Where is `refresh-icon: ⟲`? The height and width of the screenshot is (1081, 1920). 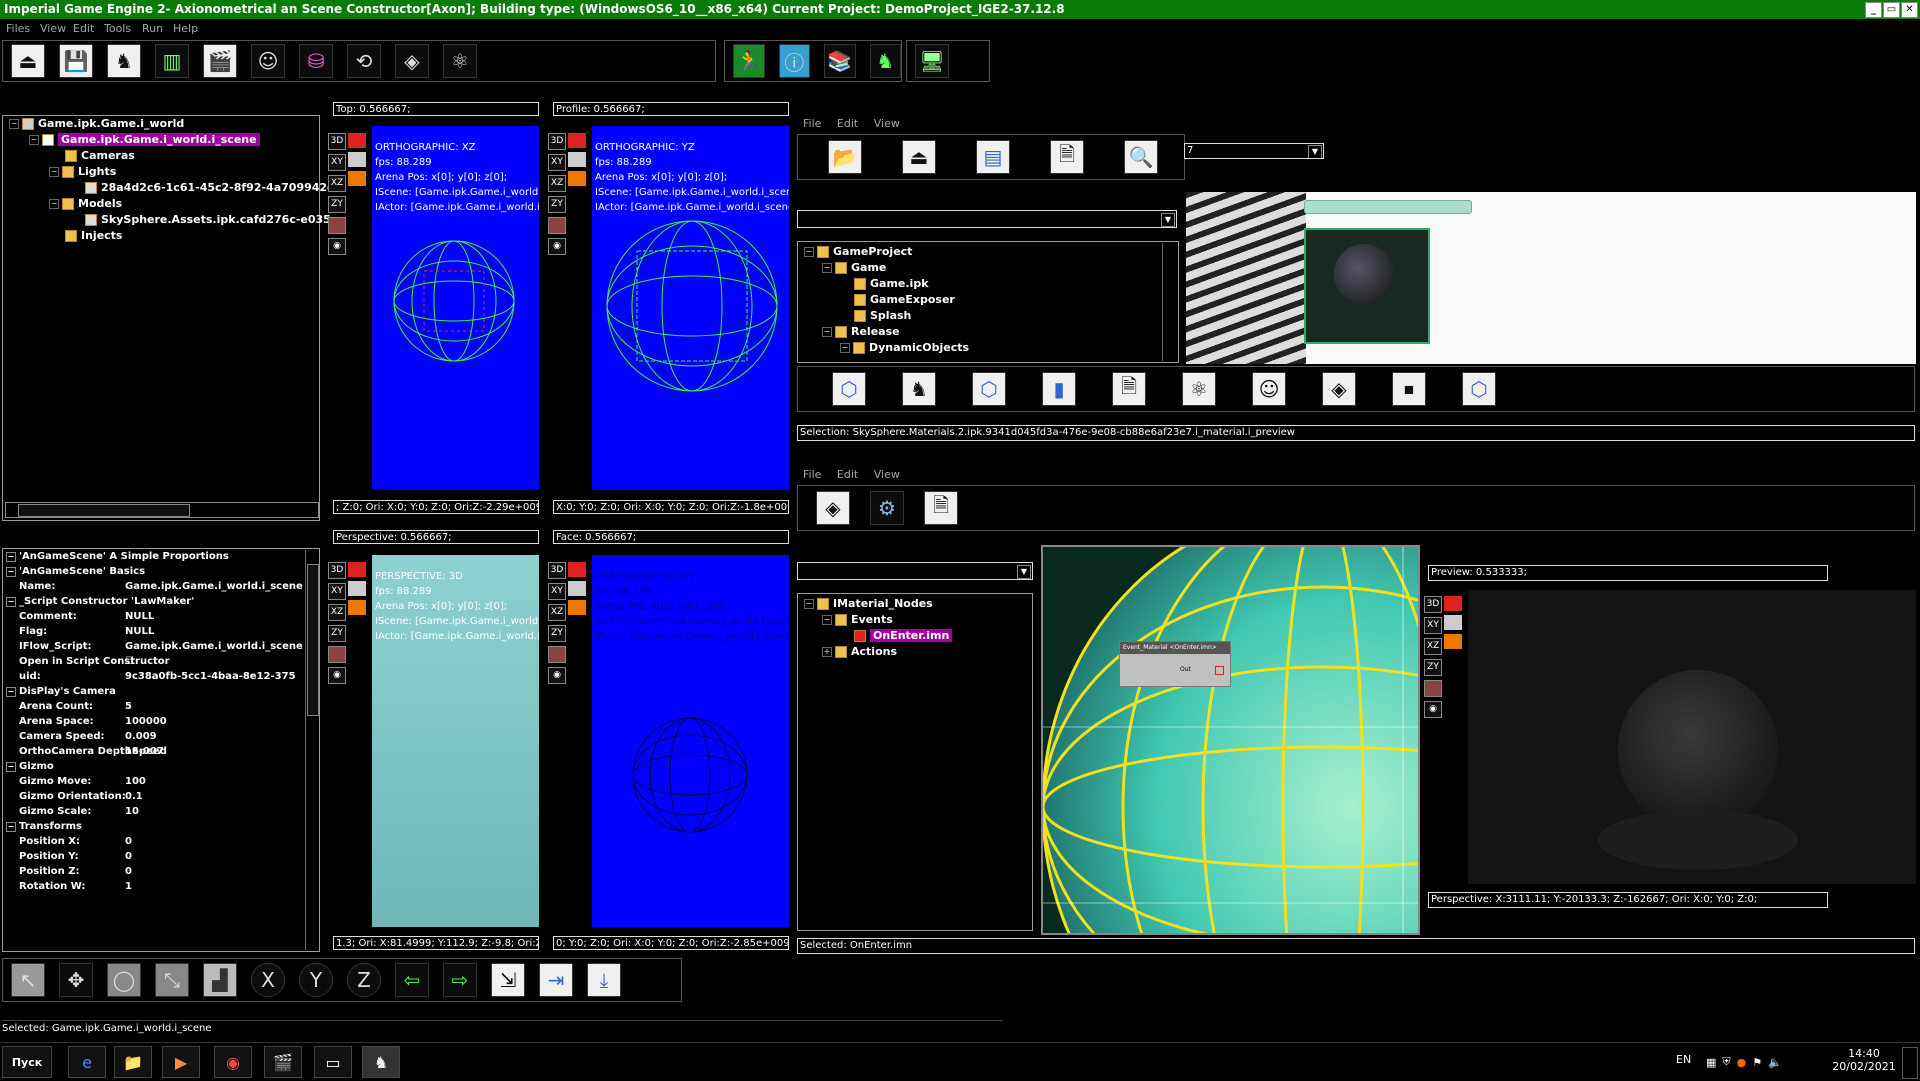 refresh-icon: ⟲ is located at coordinates (364, 61).